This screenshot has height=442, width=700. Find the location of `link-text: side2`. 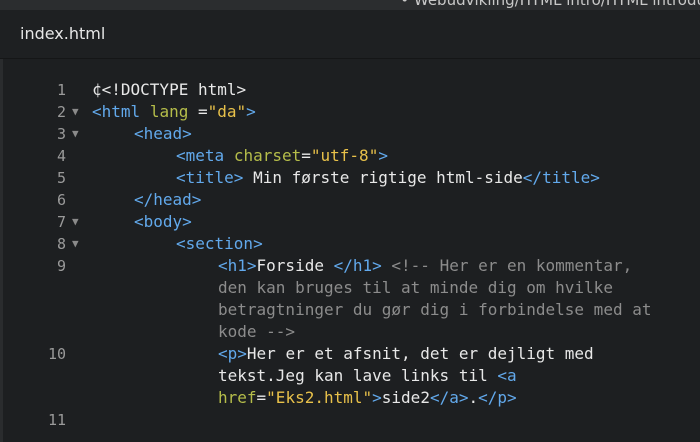

link-text: side2 is located at coordinates (405, 397).